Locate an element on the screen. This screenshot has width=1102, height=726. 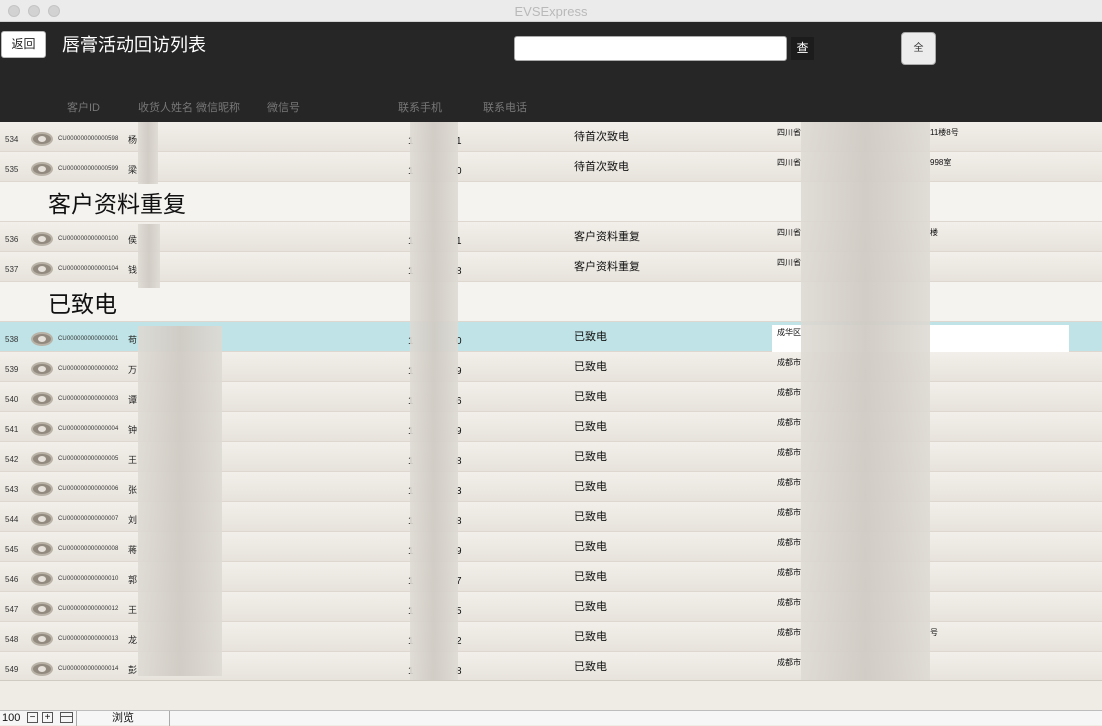
row-number: 544 is located at coordinates (12, 519).